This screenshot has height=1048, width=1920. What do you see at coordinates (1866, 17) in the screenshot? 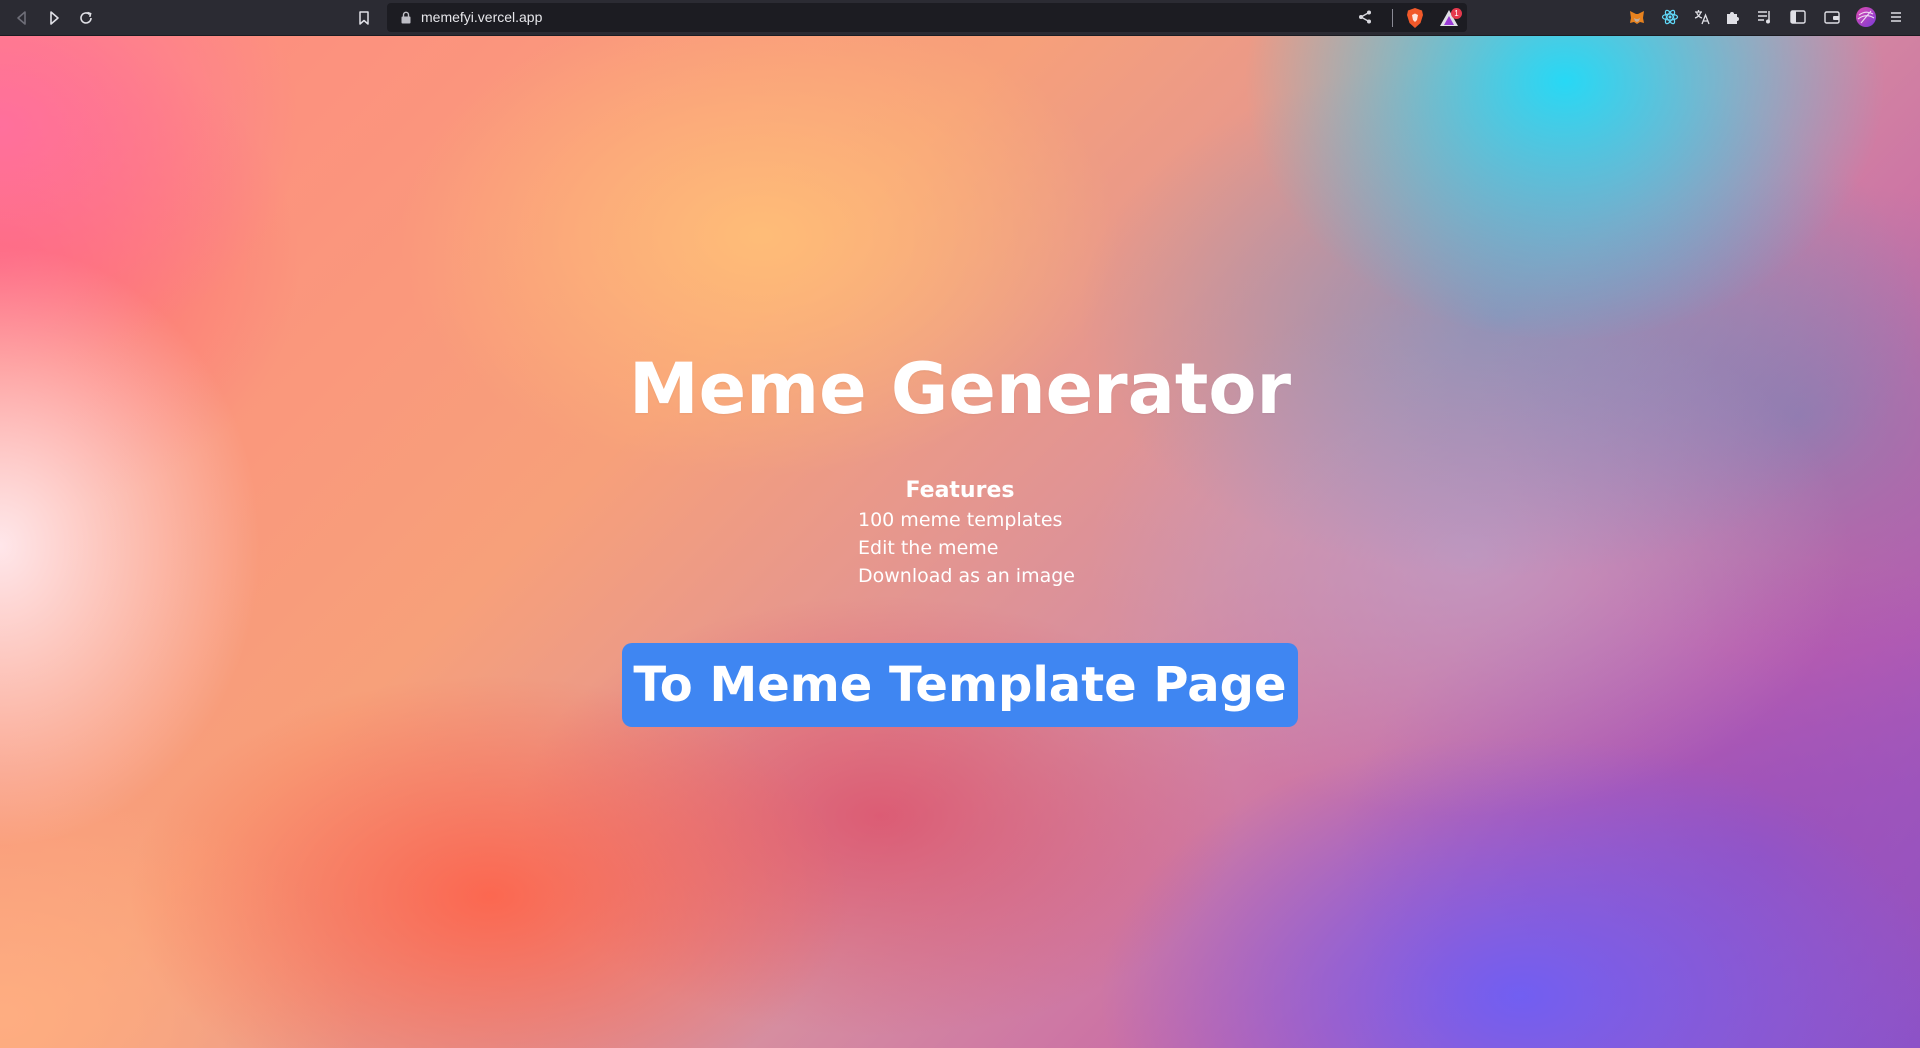
I see `profile-avatar-icon` at bounding box center [1866, 17].